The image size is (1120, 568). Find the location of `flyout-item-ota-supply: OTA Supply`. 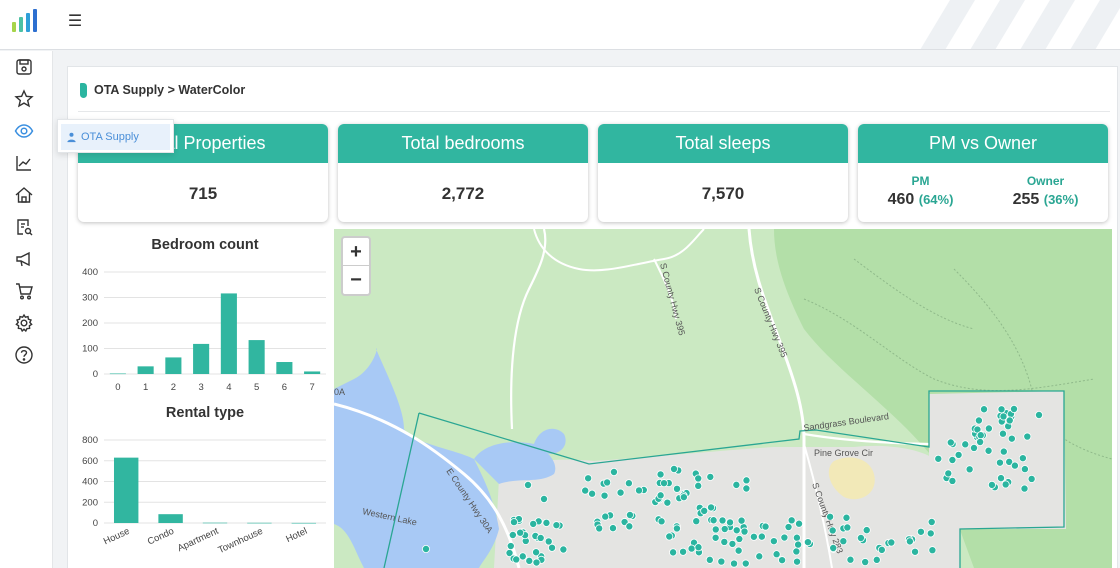

flyout-item-ota-supply: OTA Supply is located at coordinates (115, 137).